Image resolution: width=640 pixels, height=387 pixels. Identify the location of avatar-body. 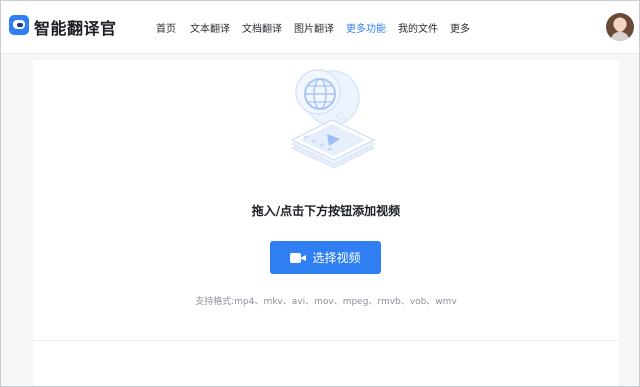
(620, 36).